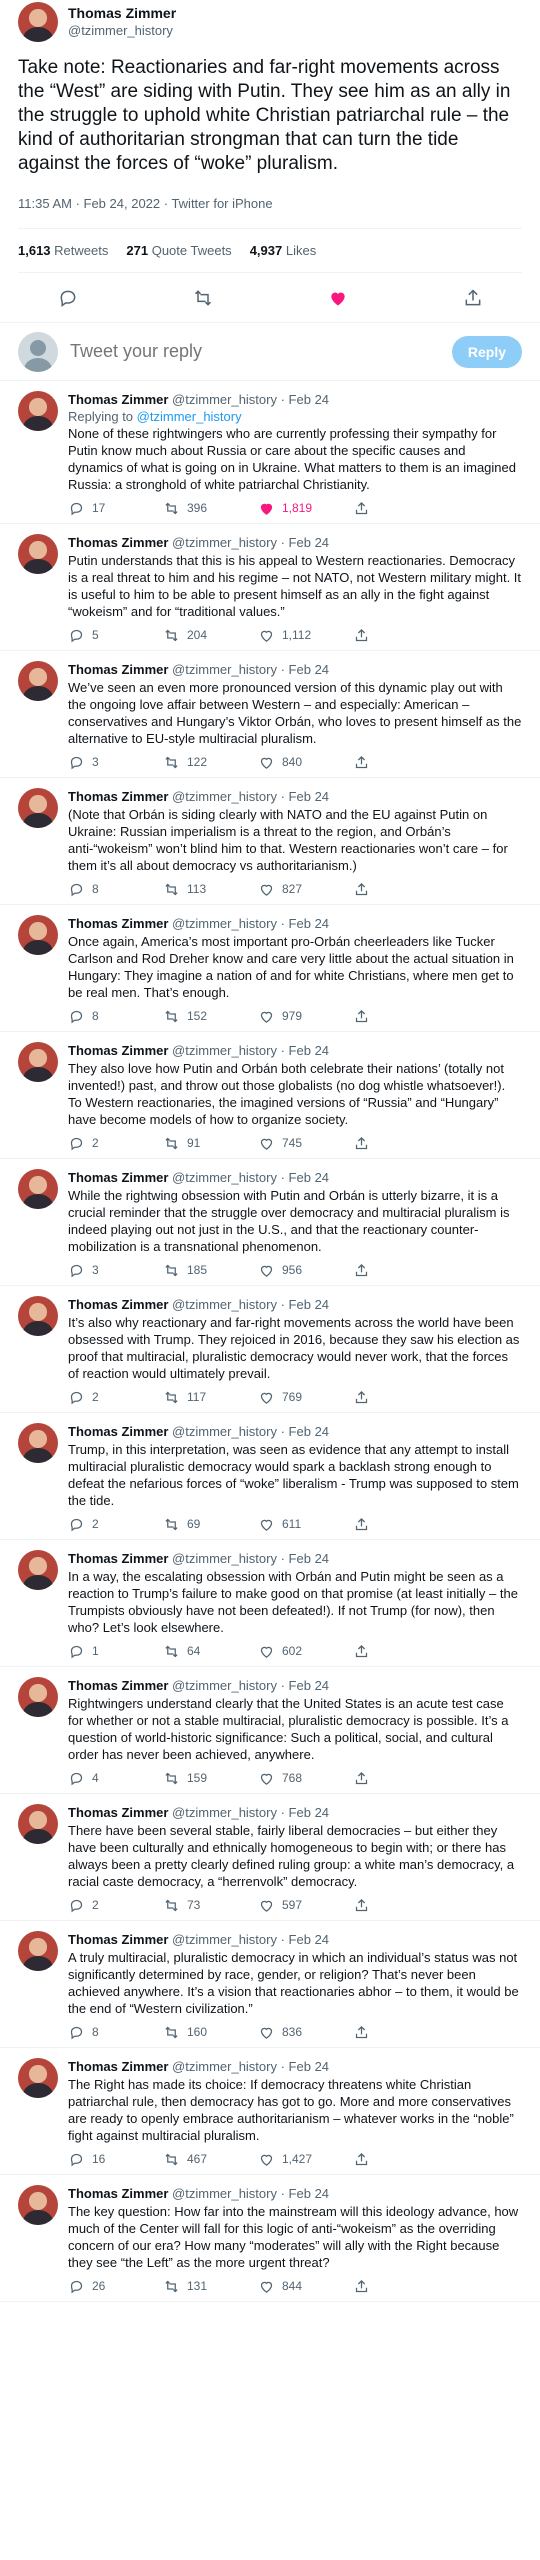  Describe the element at coordinates (338, 298) in the screenshot. I see `heart-icon` at that location.